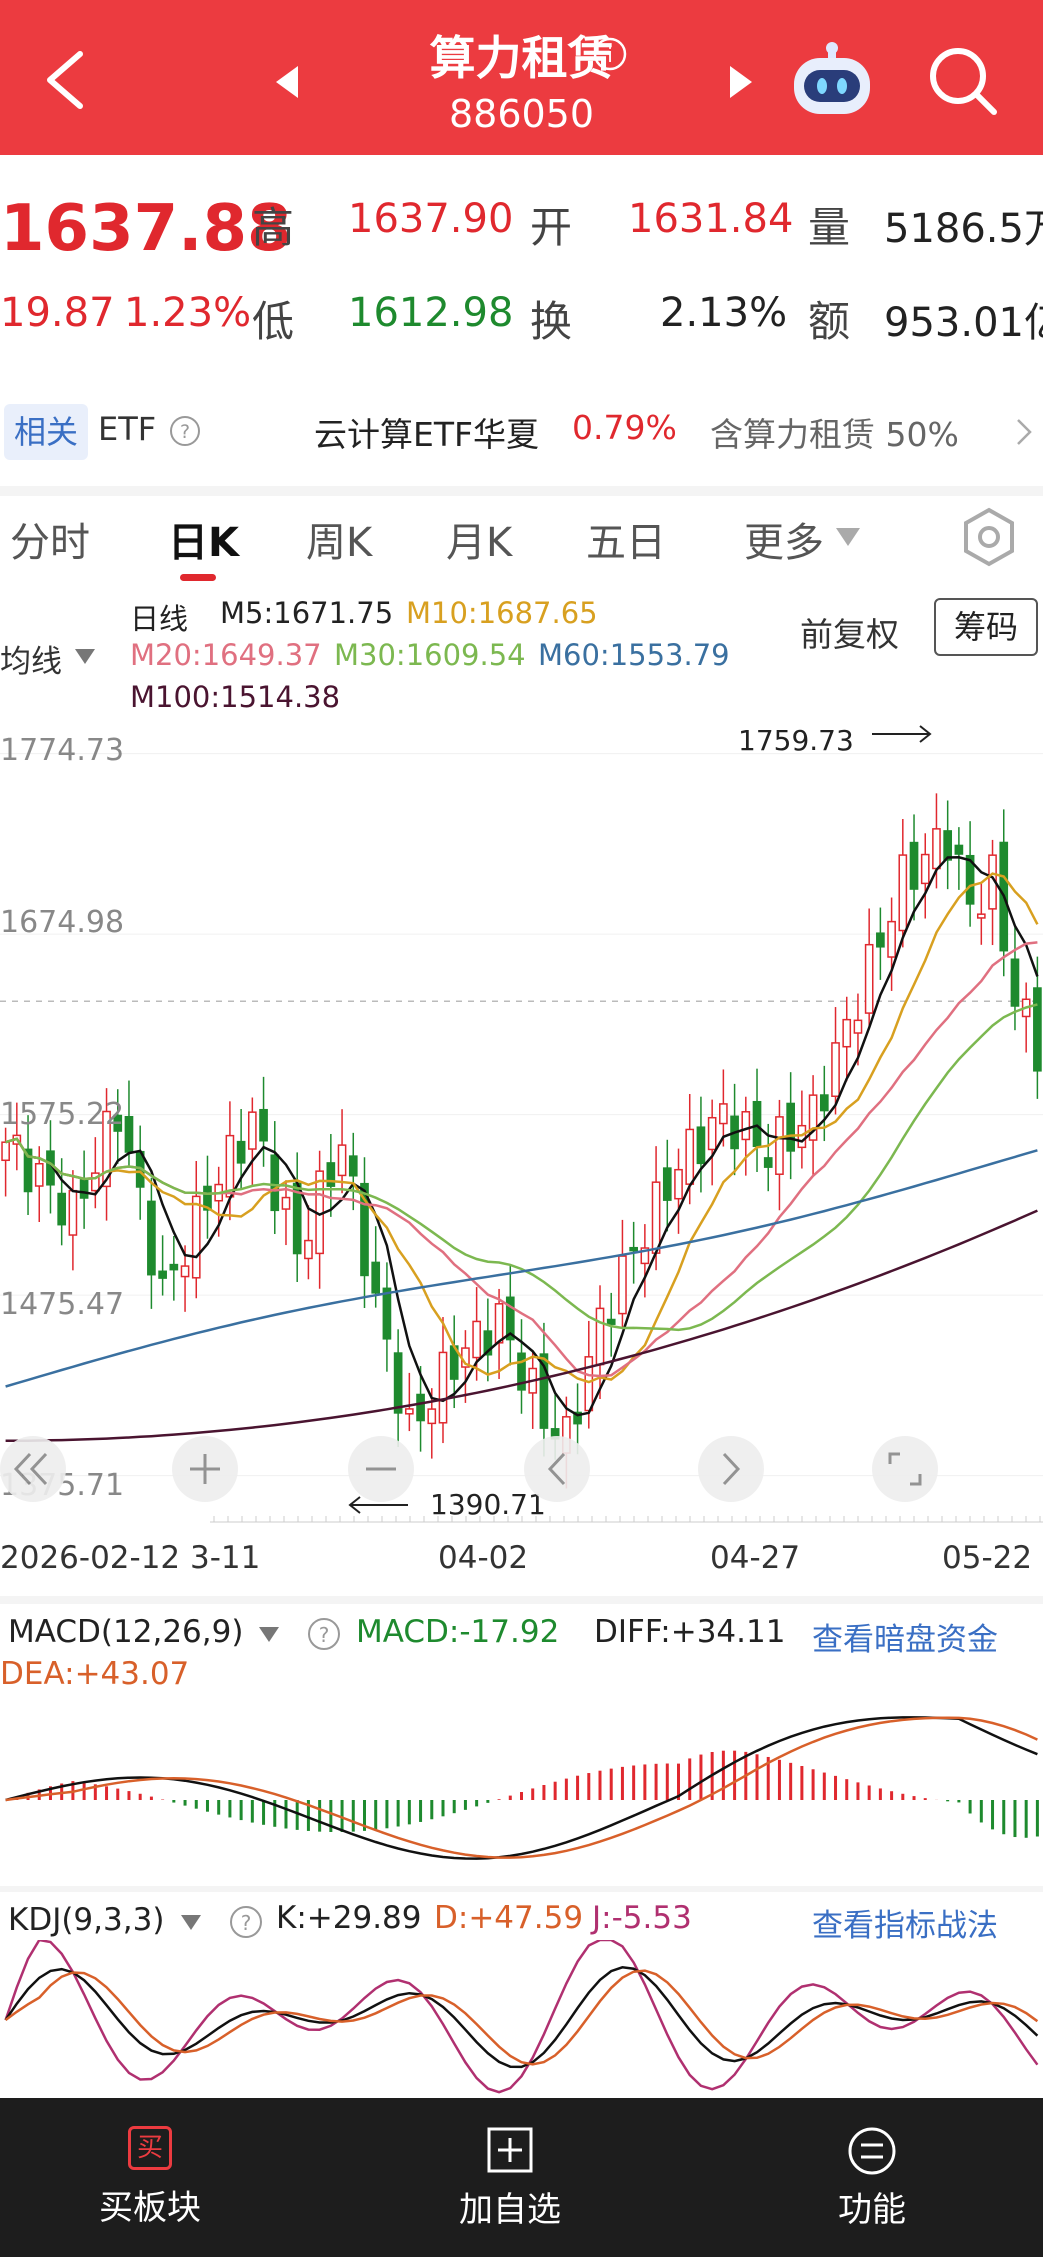  I want to click on high-label: 高, so click(273, 227).